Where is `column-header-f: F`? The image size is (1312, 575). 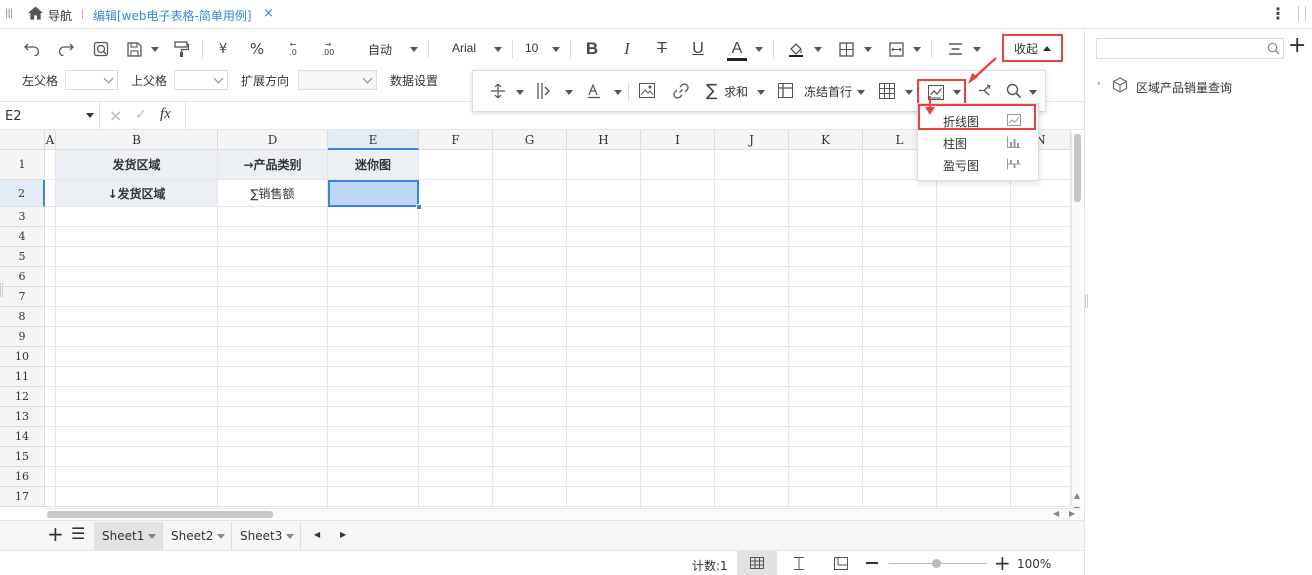
column-header-f: F is located at coordinates (456, 140).